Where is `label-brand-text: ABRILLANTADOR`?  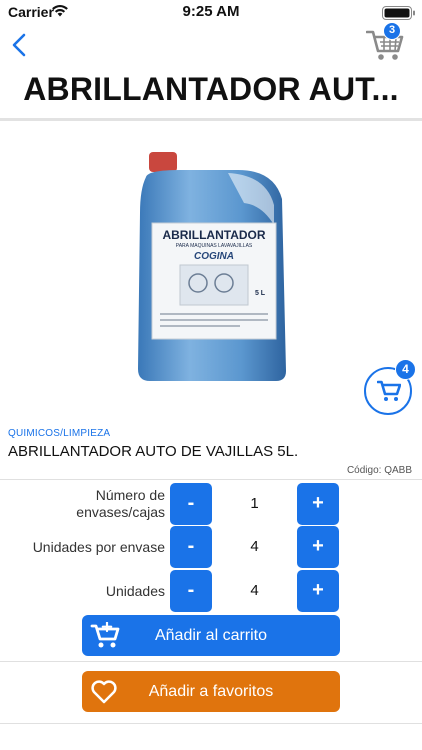 label-brand-text: ABRILLANTADOR is located at coordinates (213, 235).